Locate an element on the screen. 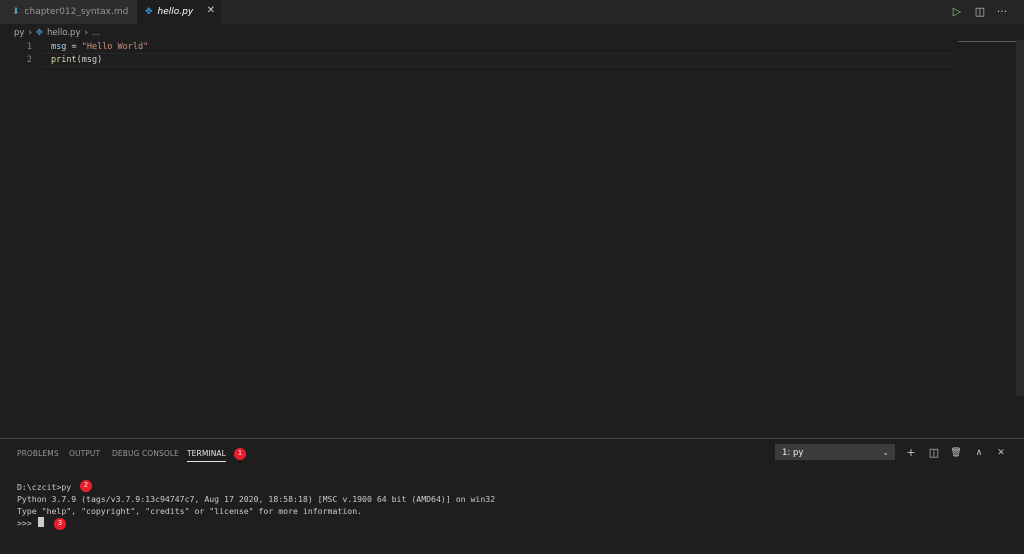 Image resolution: width=1024 pixels, height=554 pixels. breadcrumb-folder: py is located at coordinates (19, 33).